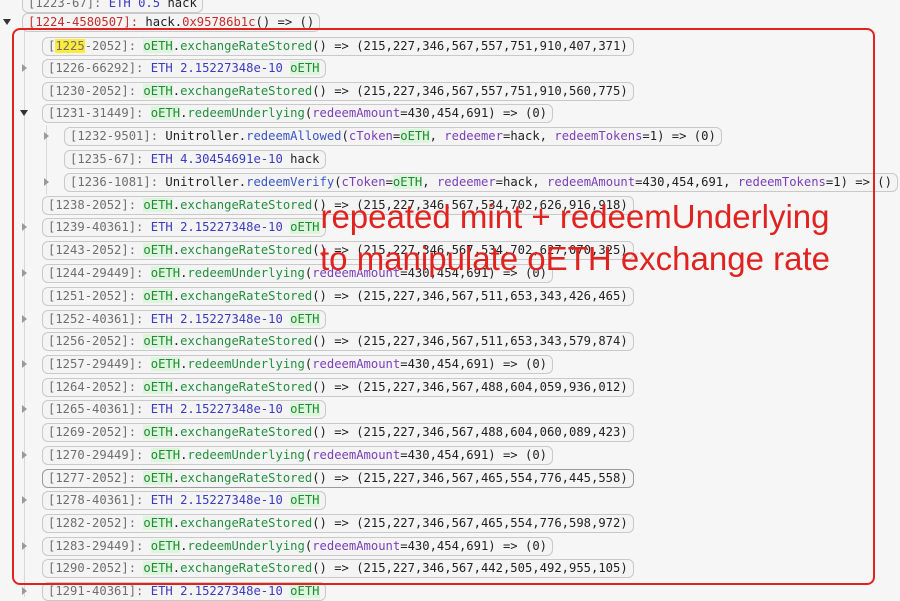 This screenshot has height=601, width=900. What do you see at coordinates (87, 22) in the screenshot?
I see `call-id: [1224-4580507]:` at bounding box center [87, 22].